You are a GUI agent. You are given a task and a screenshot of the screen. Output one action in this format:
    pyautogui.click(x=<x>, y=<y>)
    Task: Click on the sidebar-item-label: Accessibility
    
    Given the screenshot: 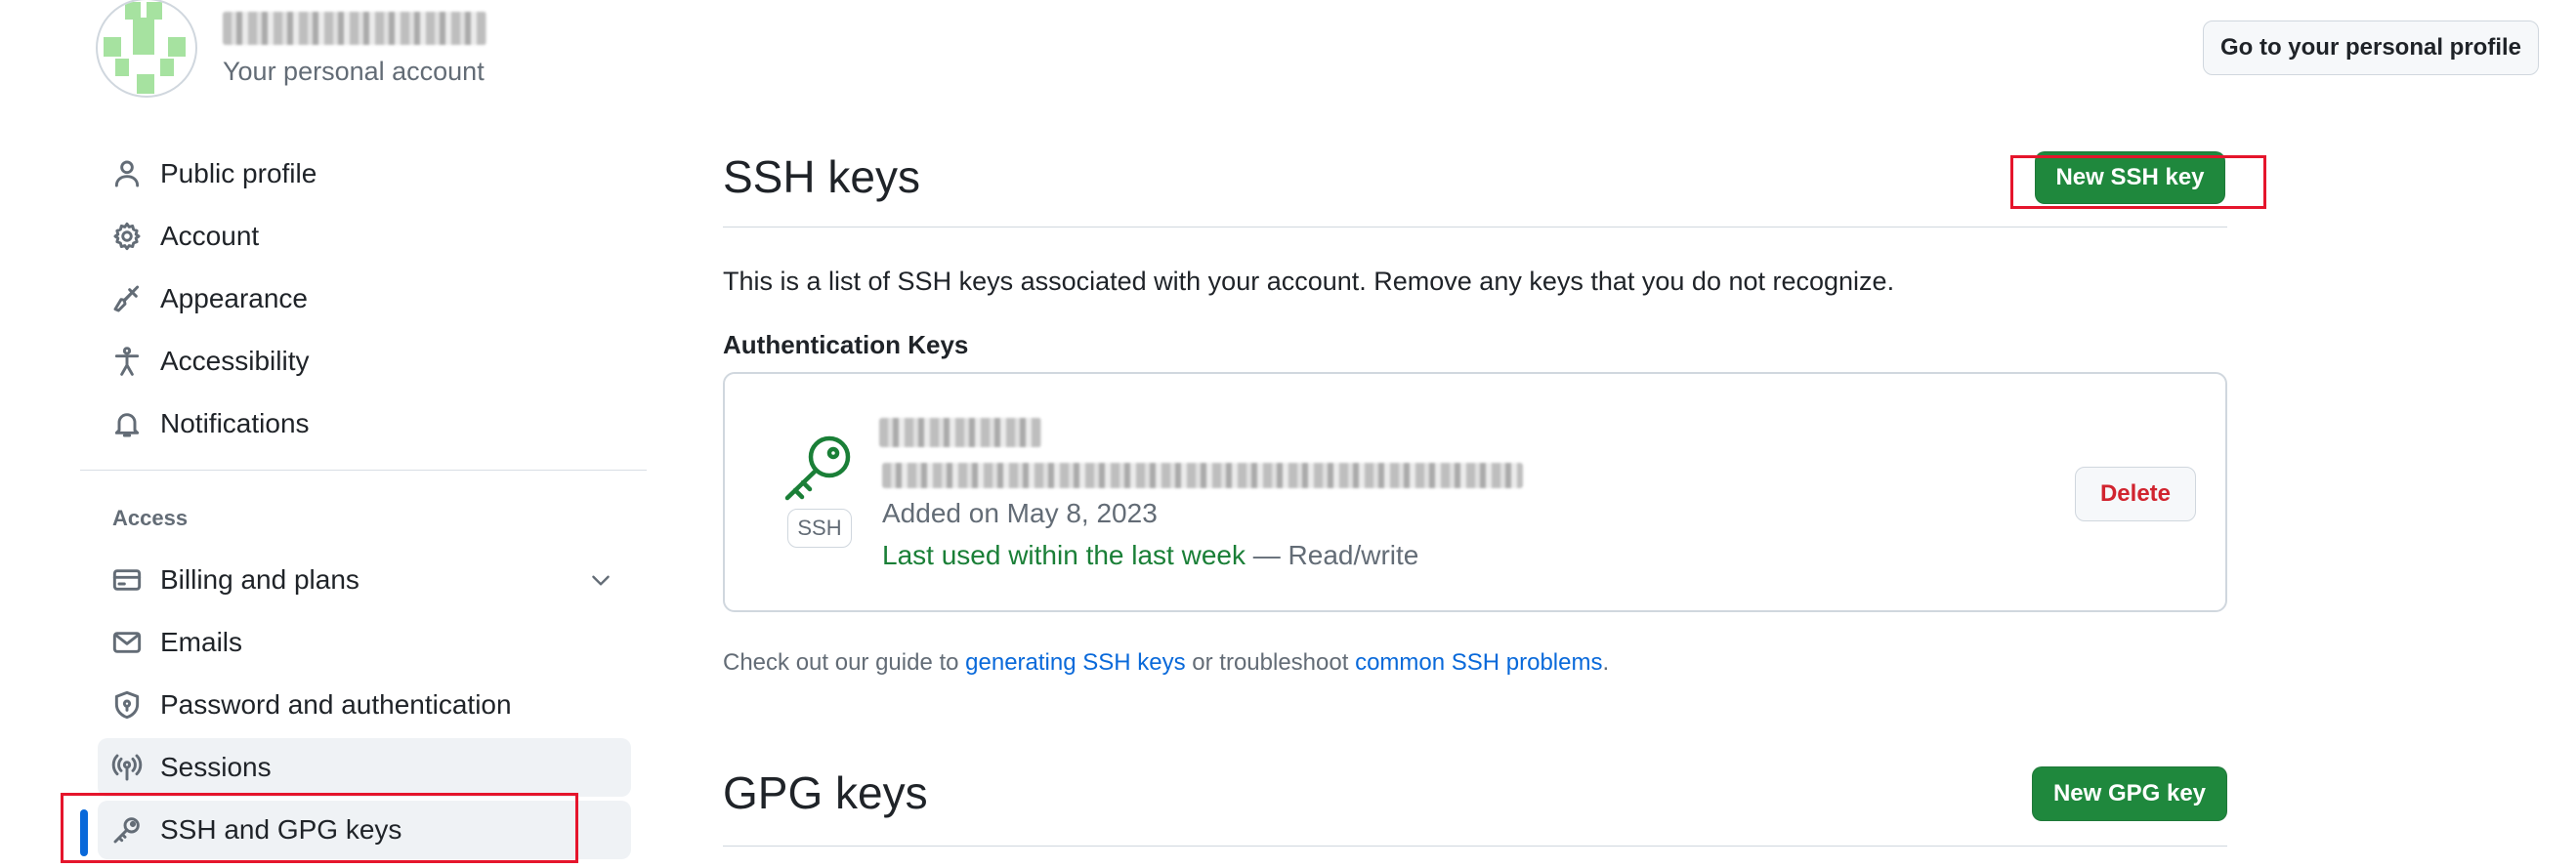 What is the action you would take?
    pyautogui.click(x=235, y=361)
    